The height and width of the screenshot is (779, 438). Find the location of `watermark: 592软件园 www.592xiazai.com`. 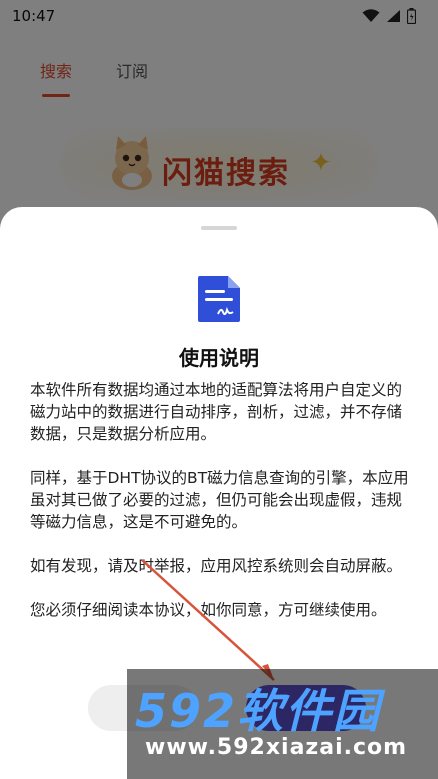

watermark: 592软件园 www.592xiazai.com is located at coordinates (282, 724).